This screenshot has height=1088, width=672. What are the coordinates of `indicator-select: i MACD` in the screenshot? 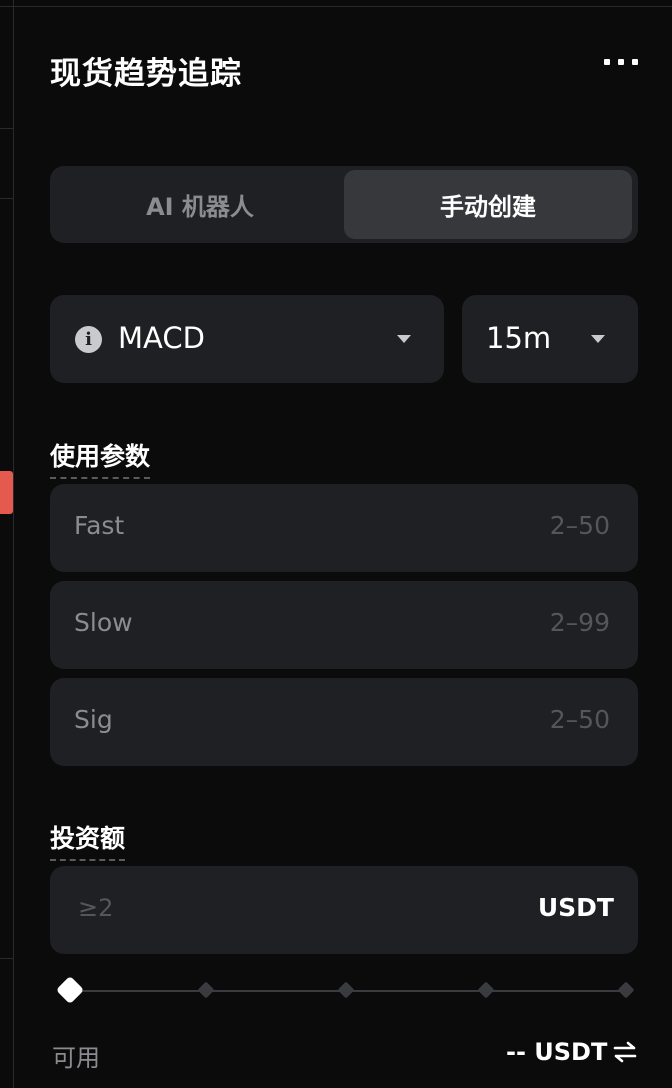 It's located at (247, 339).